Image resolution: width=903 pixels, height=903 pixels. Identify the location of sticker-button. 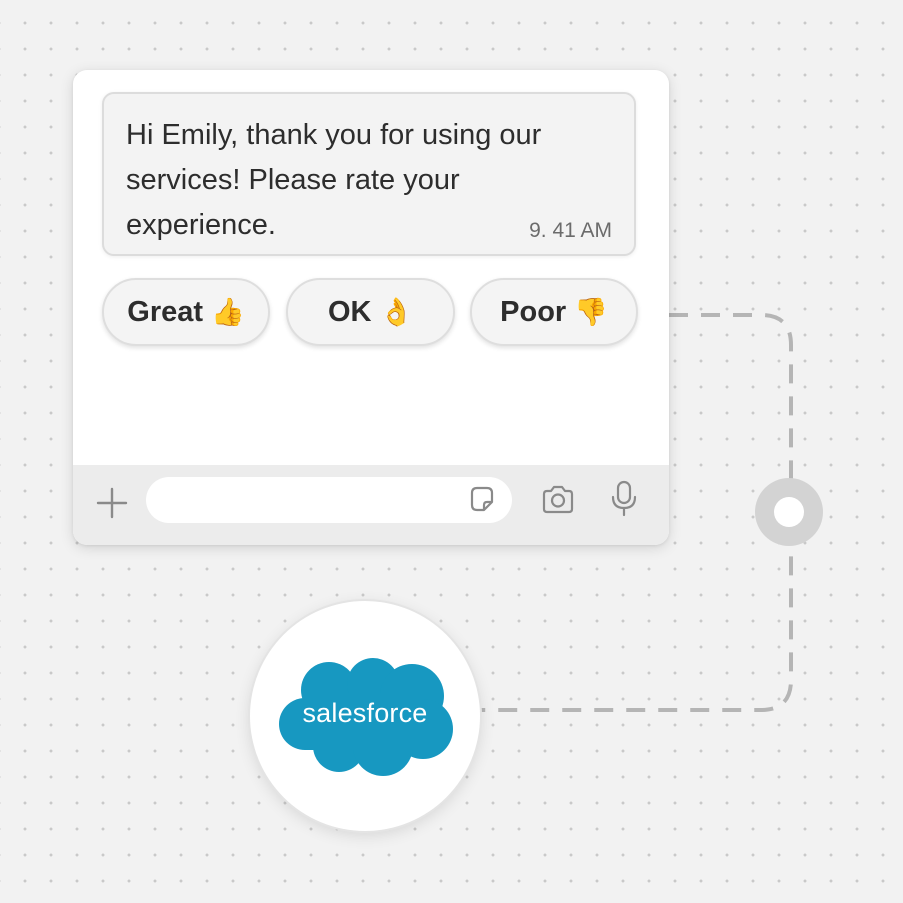
(482, 500).